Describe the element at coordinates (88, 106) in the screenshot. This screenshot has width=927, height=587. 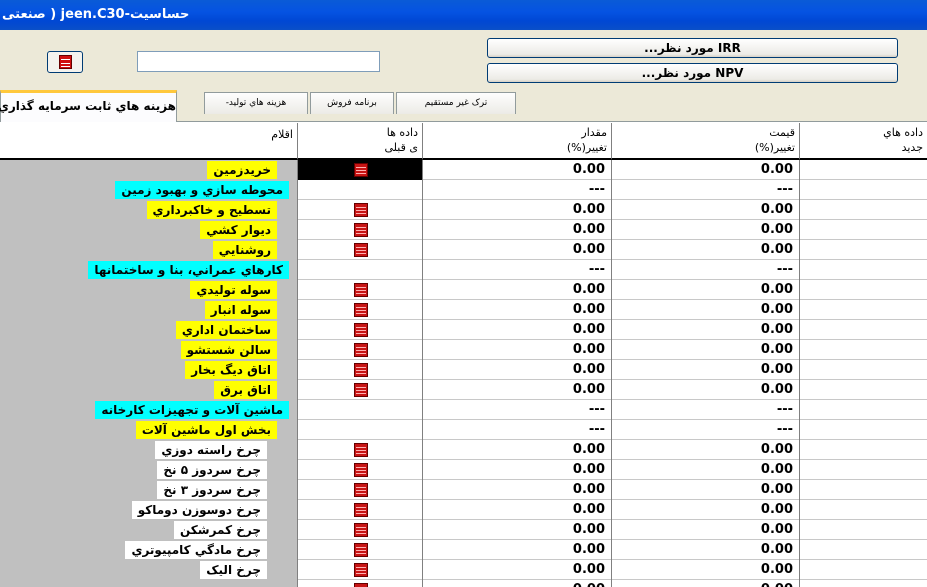
I see `tab-fixed-investment-costs: هزینه هاي ثابت سرمايه گذاري` at that location.